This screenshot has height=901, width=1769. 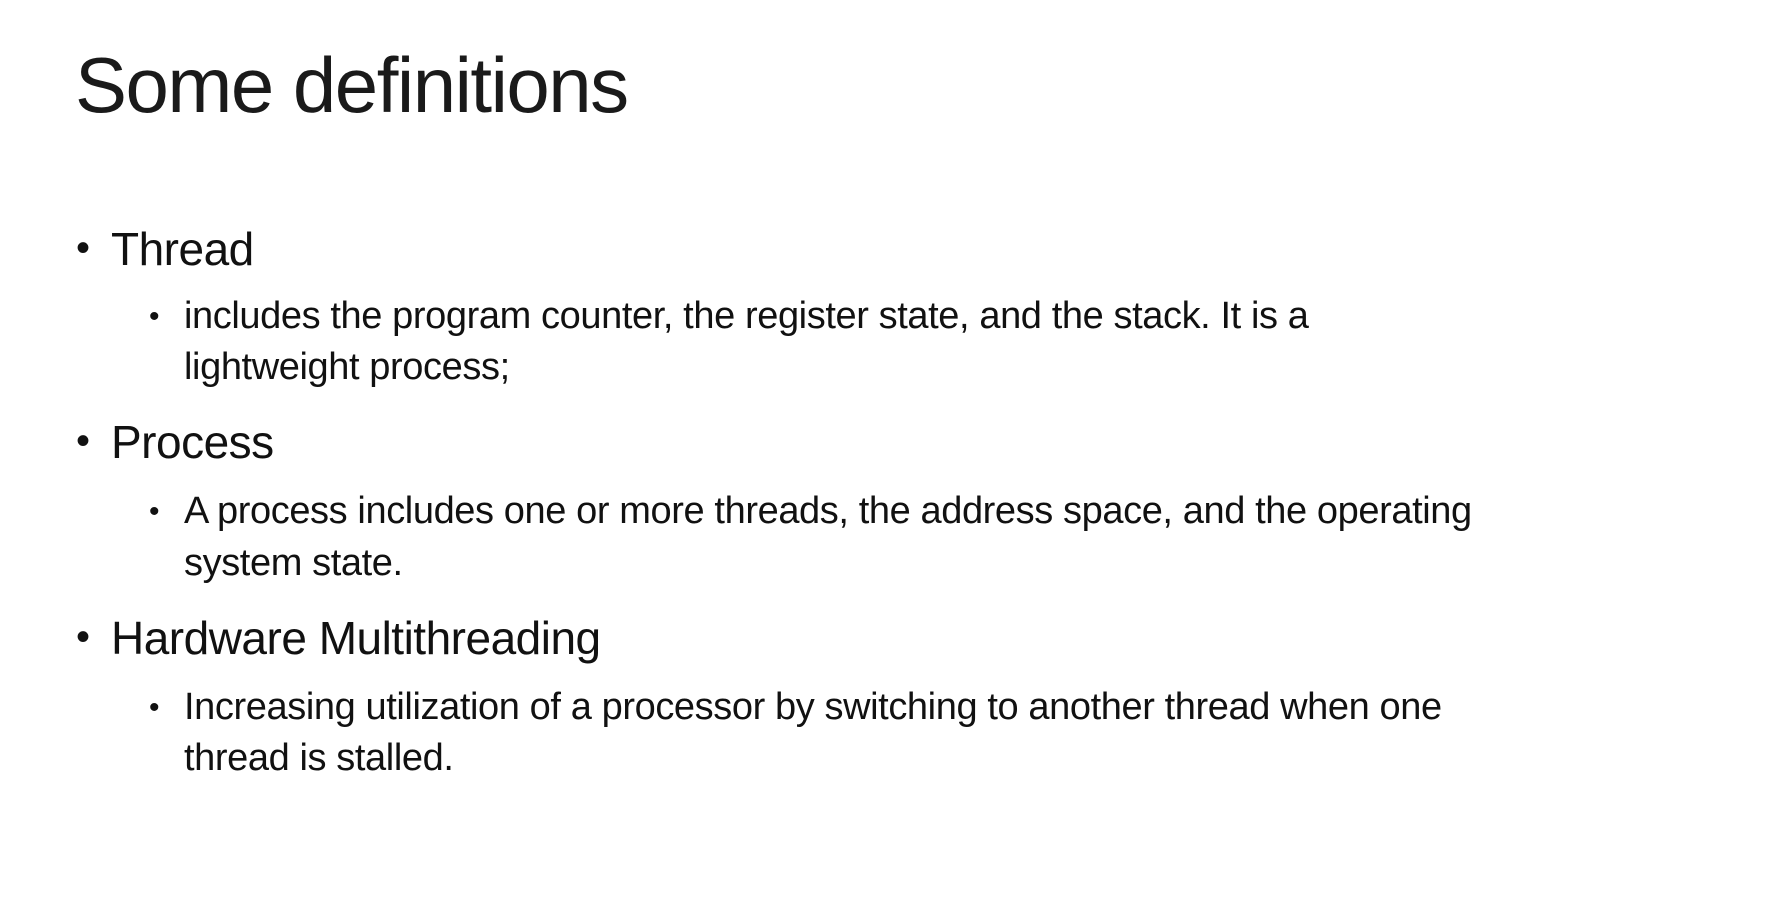 What do you see at coordinates (293, 563) in the screenshot?
I see `definition-process-line-2: system state.` at bounding box center [293, 563].